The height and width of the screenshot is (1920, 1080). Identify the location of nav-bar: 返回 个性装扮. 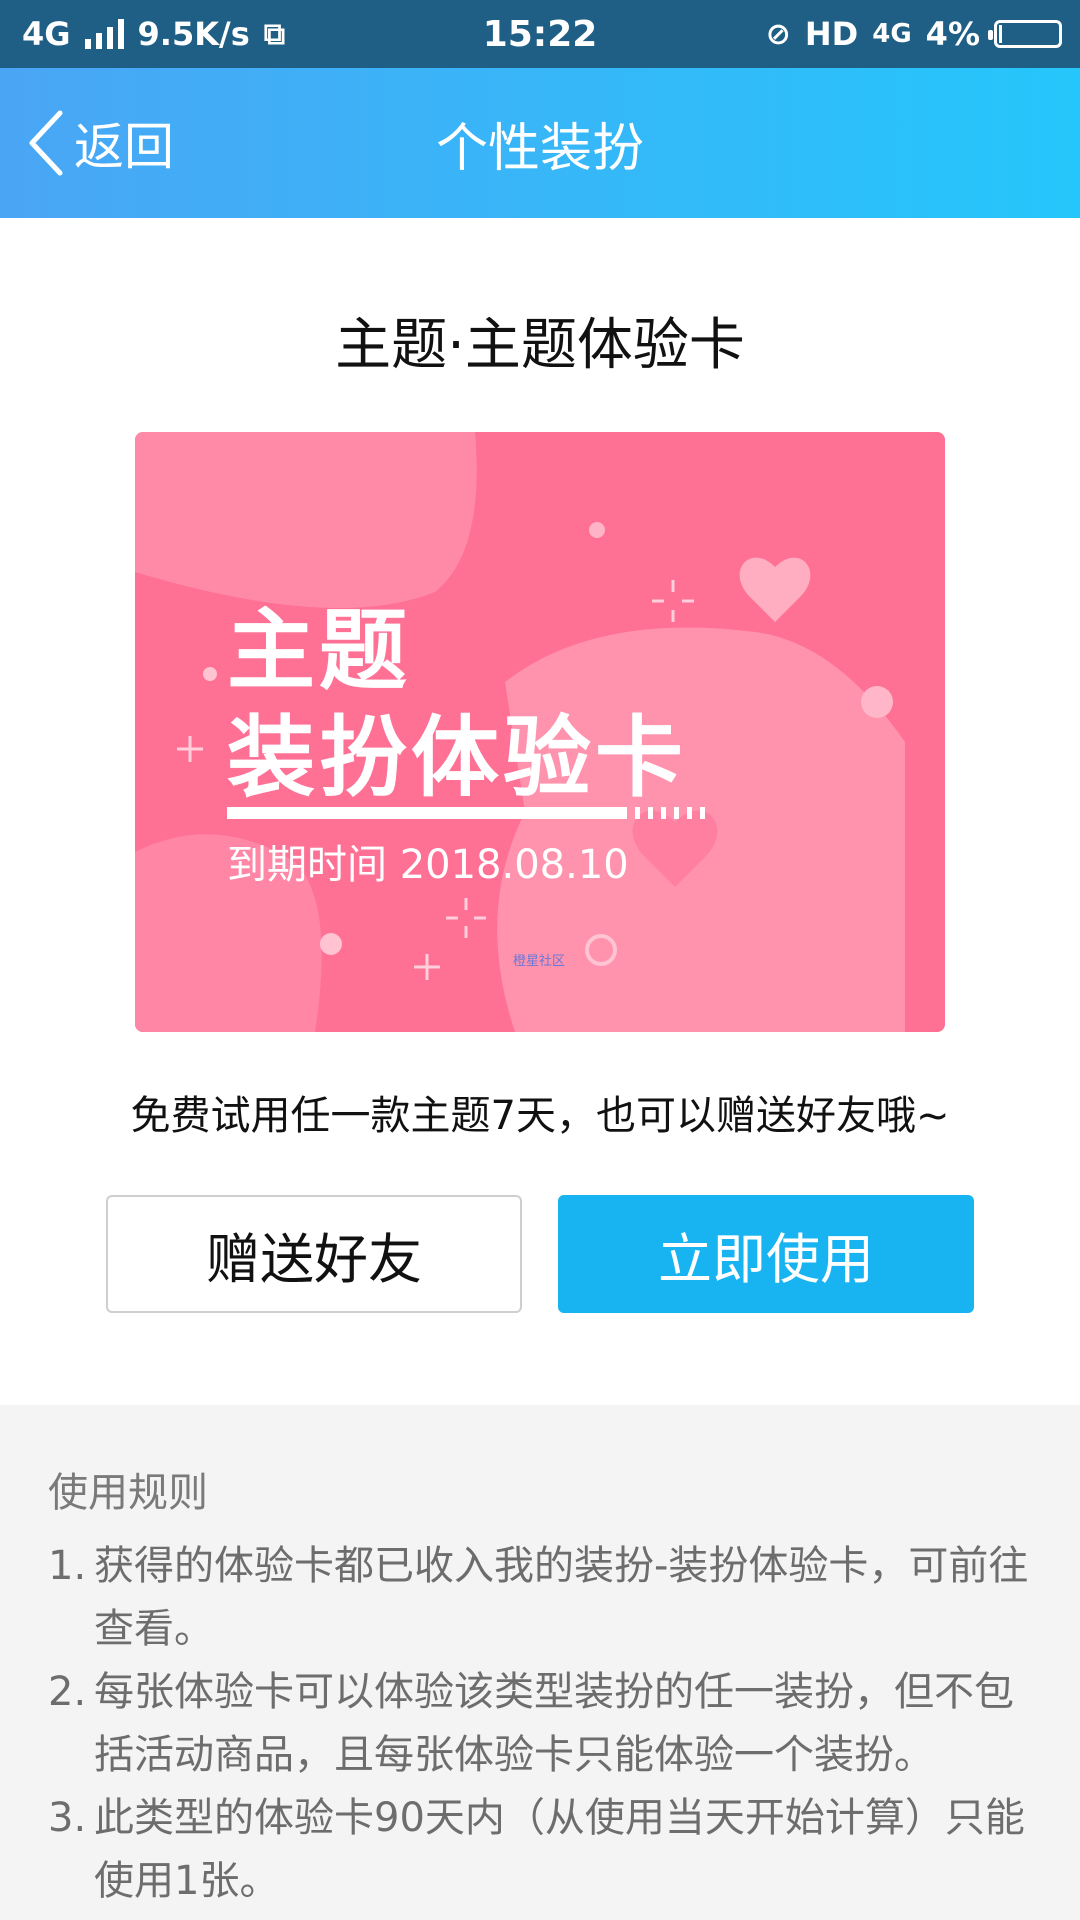
(540, 143).